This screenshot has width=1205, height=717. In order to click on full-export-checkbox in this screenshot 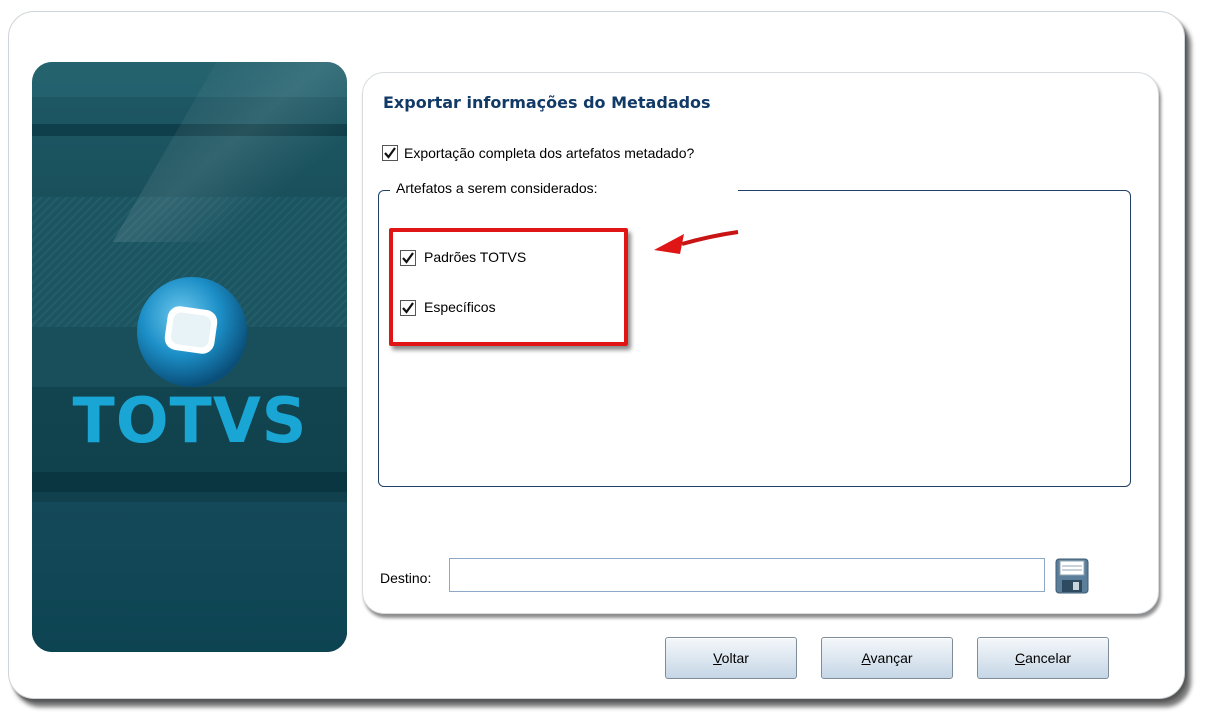, I will do `click(390, 153)`.